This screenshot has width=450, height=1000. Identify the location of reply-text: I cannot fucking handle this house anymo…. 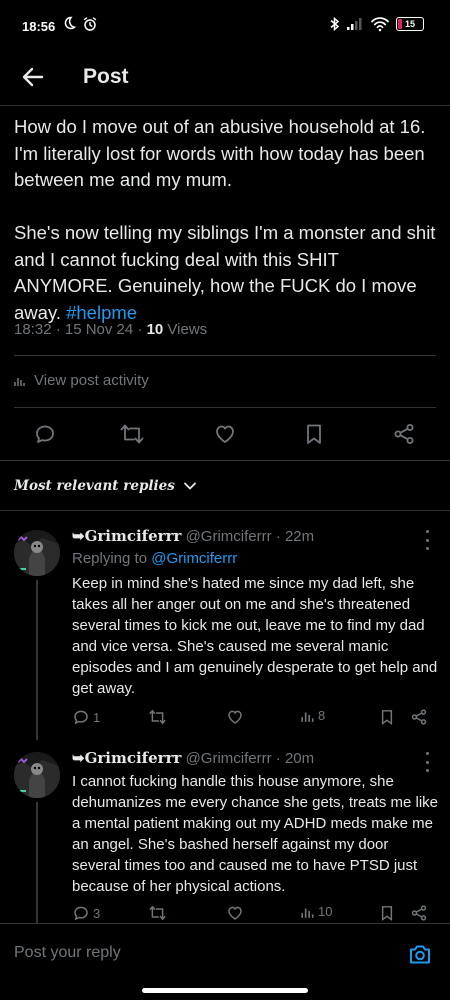
(255, 834).